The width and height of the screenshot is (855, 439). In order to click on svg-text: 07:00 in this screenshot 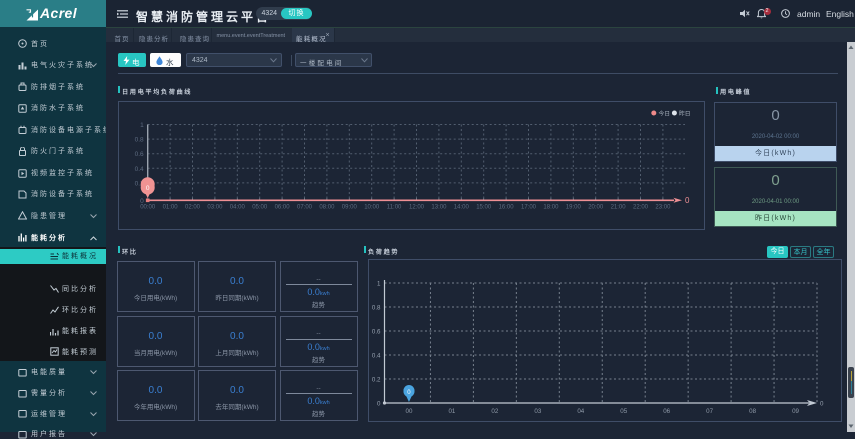, I will do `click(305, 208)`.